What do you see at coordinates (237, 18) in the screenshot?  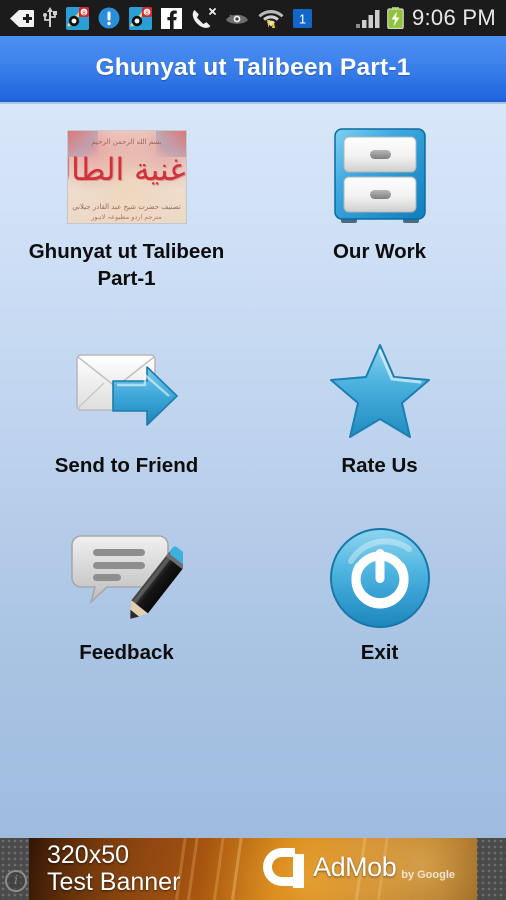 I see `smart-stay-eye-icon` at bounding box center [237, 18].